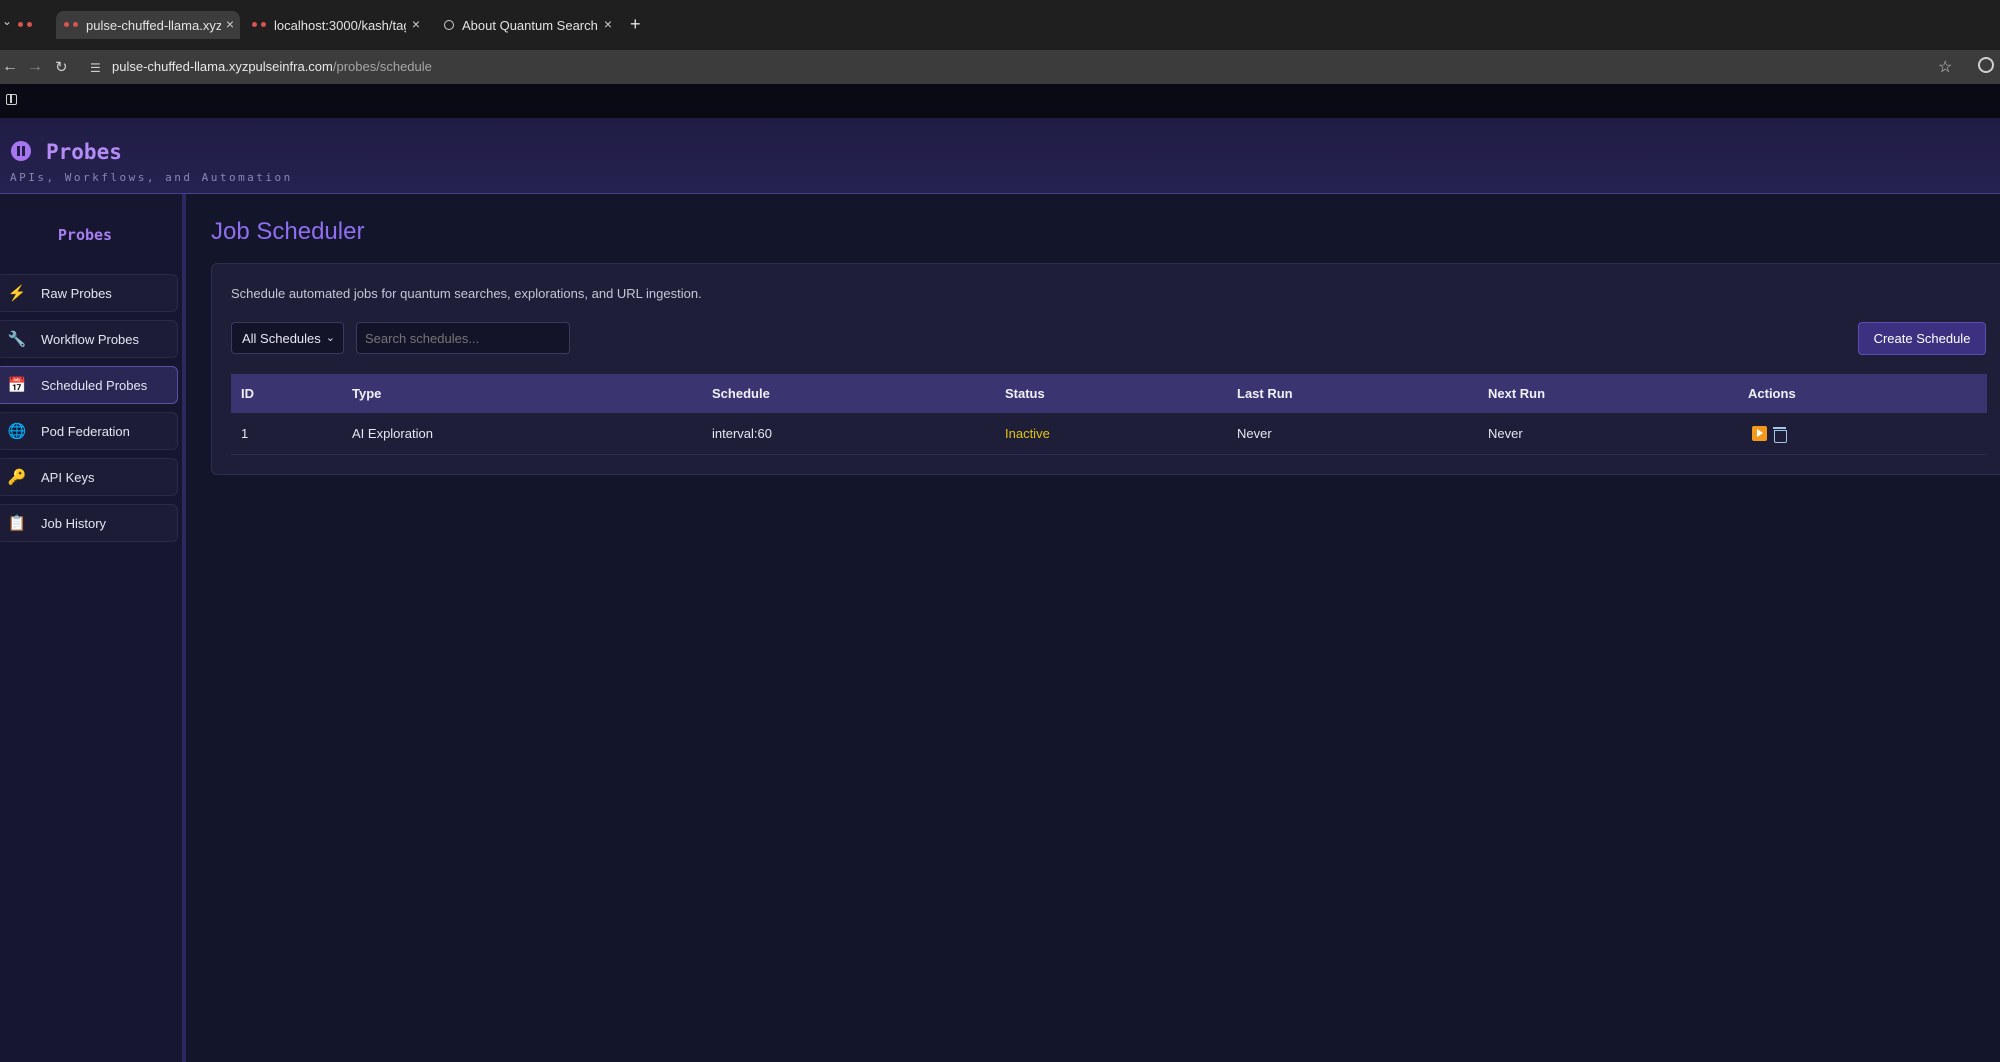 This screenshot has width=2000, height=1062. What do you see at coordinates (530, 25) in the screenshot?
I see `tab-title: About Quantum Search` at bounding box center [530, 25].